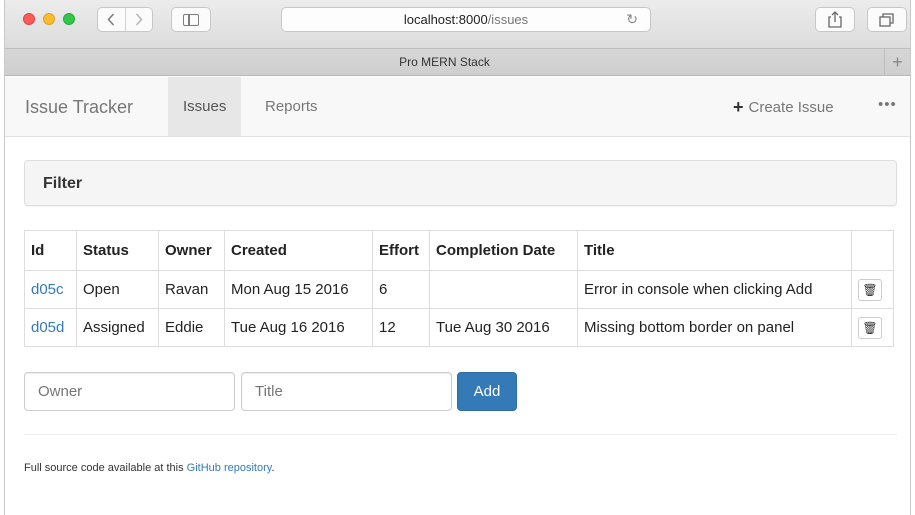 The width and height of the screenshot is (915, 515). I want to click on column-header-effort: Effort, so click(401, 250).